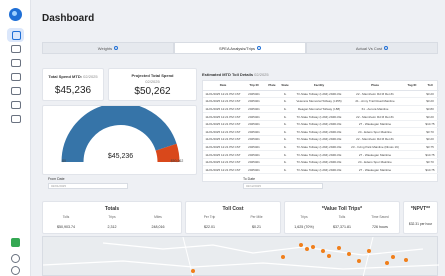  Describe the element at coordinates (283, 186) in the screenshot. I see `to-date-input: 02/12/2025` at that location.